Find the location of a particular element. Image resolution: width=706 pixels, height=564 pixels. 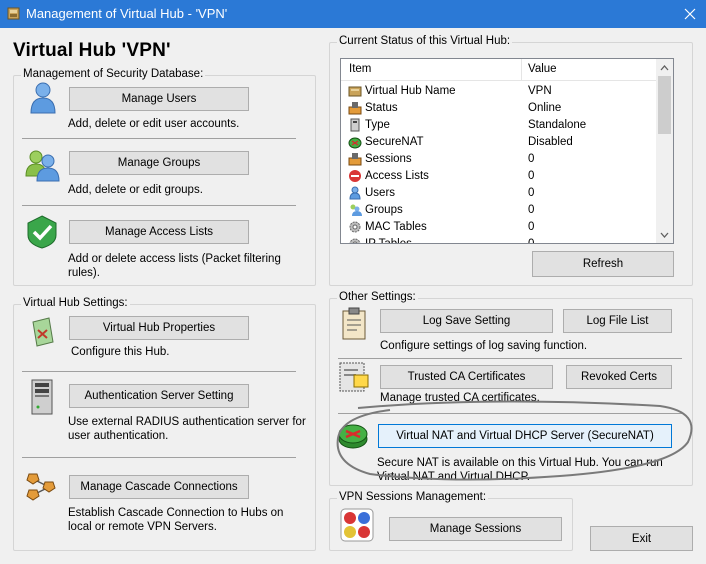

list-item-label: Sessions is located at coordinates (388, 159).